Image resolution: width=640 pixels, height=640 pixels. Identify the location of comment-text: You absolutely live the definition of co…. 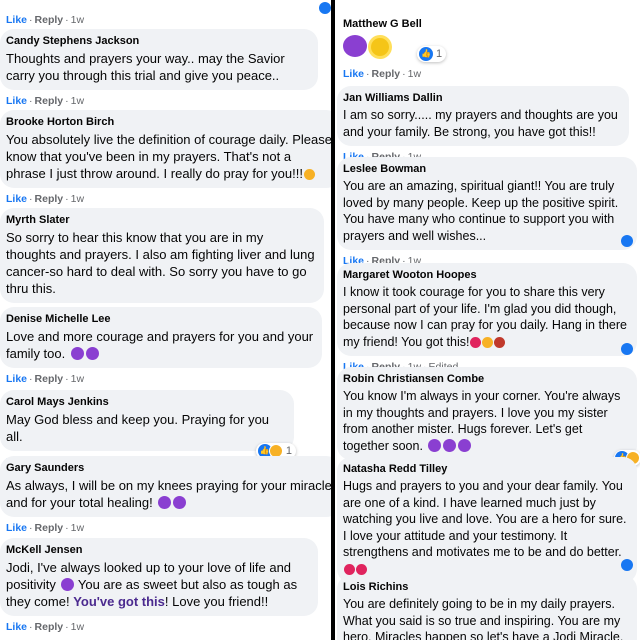
(168, 156).